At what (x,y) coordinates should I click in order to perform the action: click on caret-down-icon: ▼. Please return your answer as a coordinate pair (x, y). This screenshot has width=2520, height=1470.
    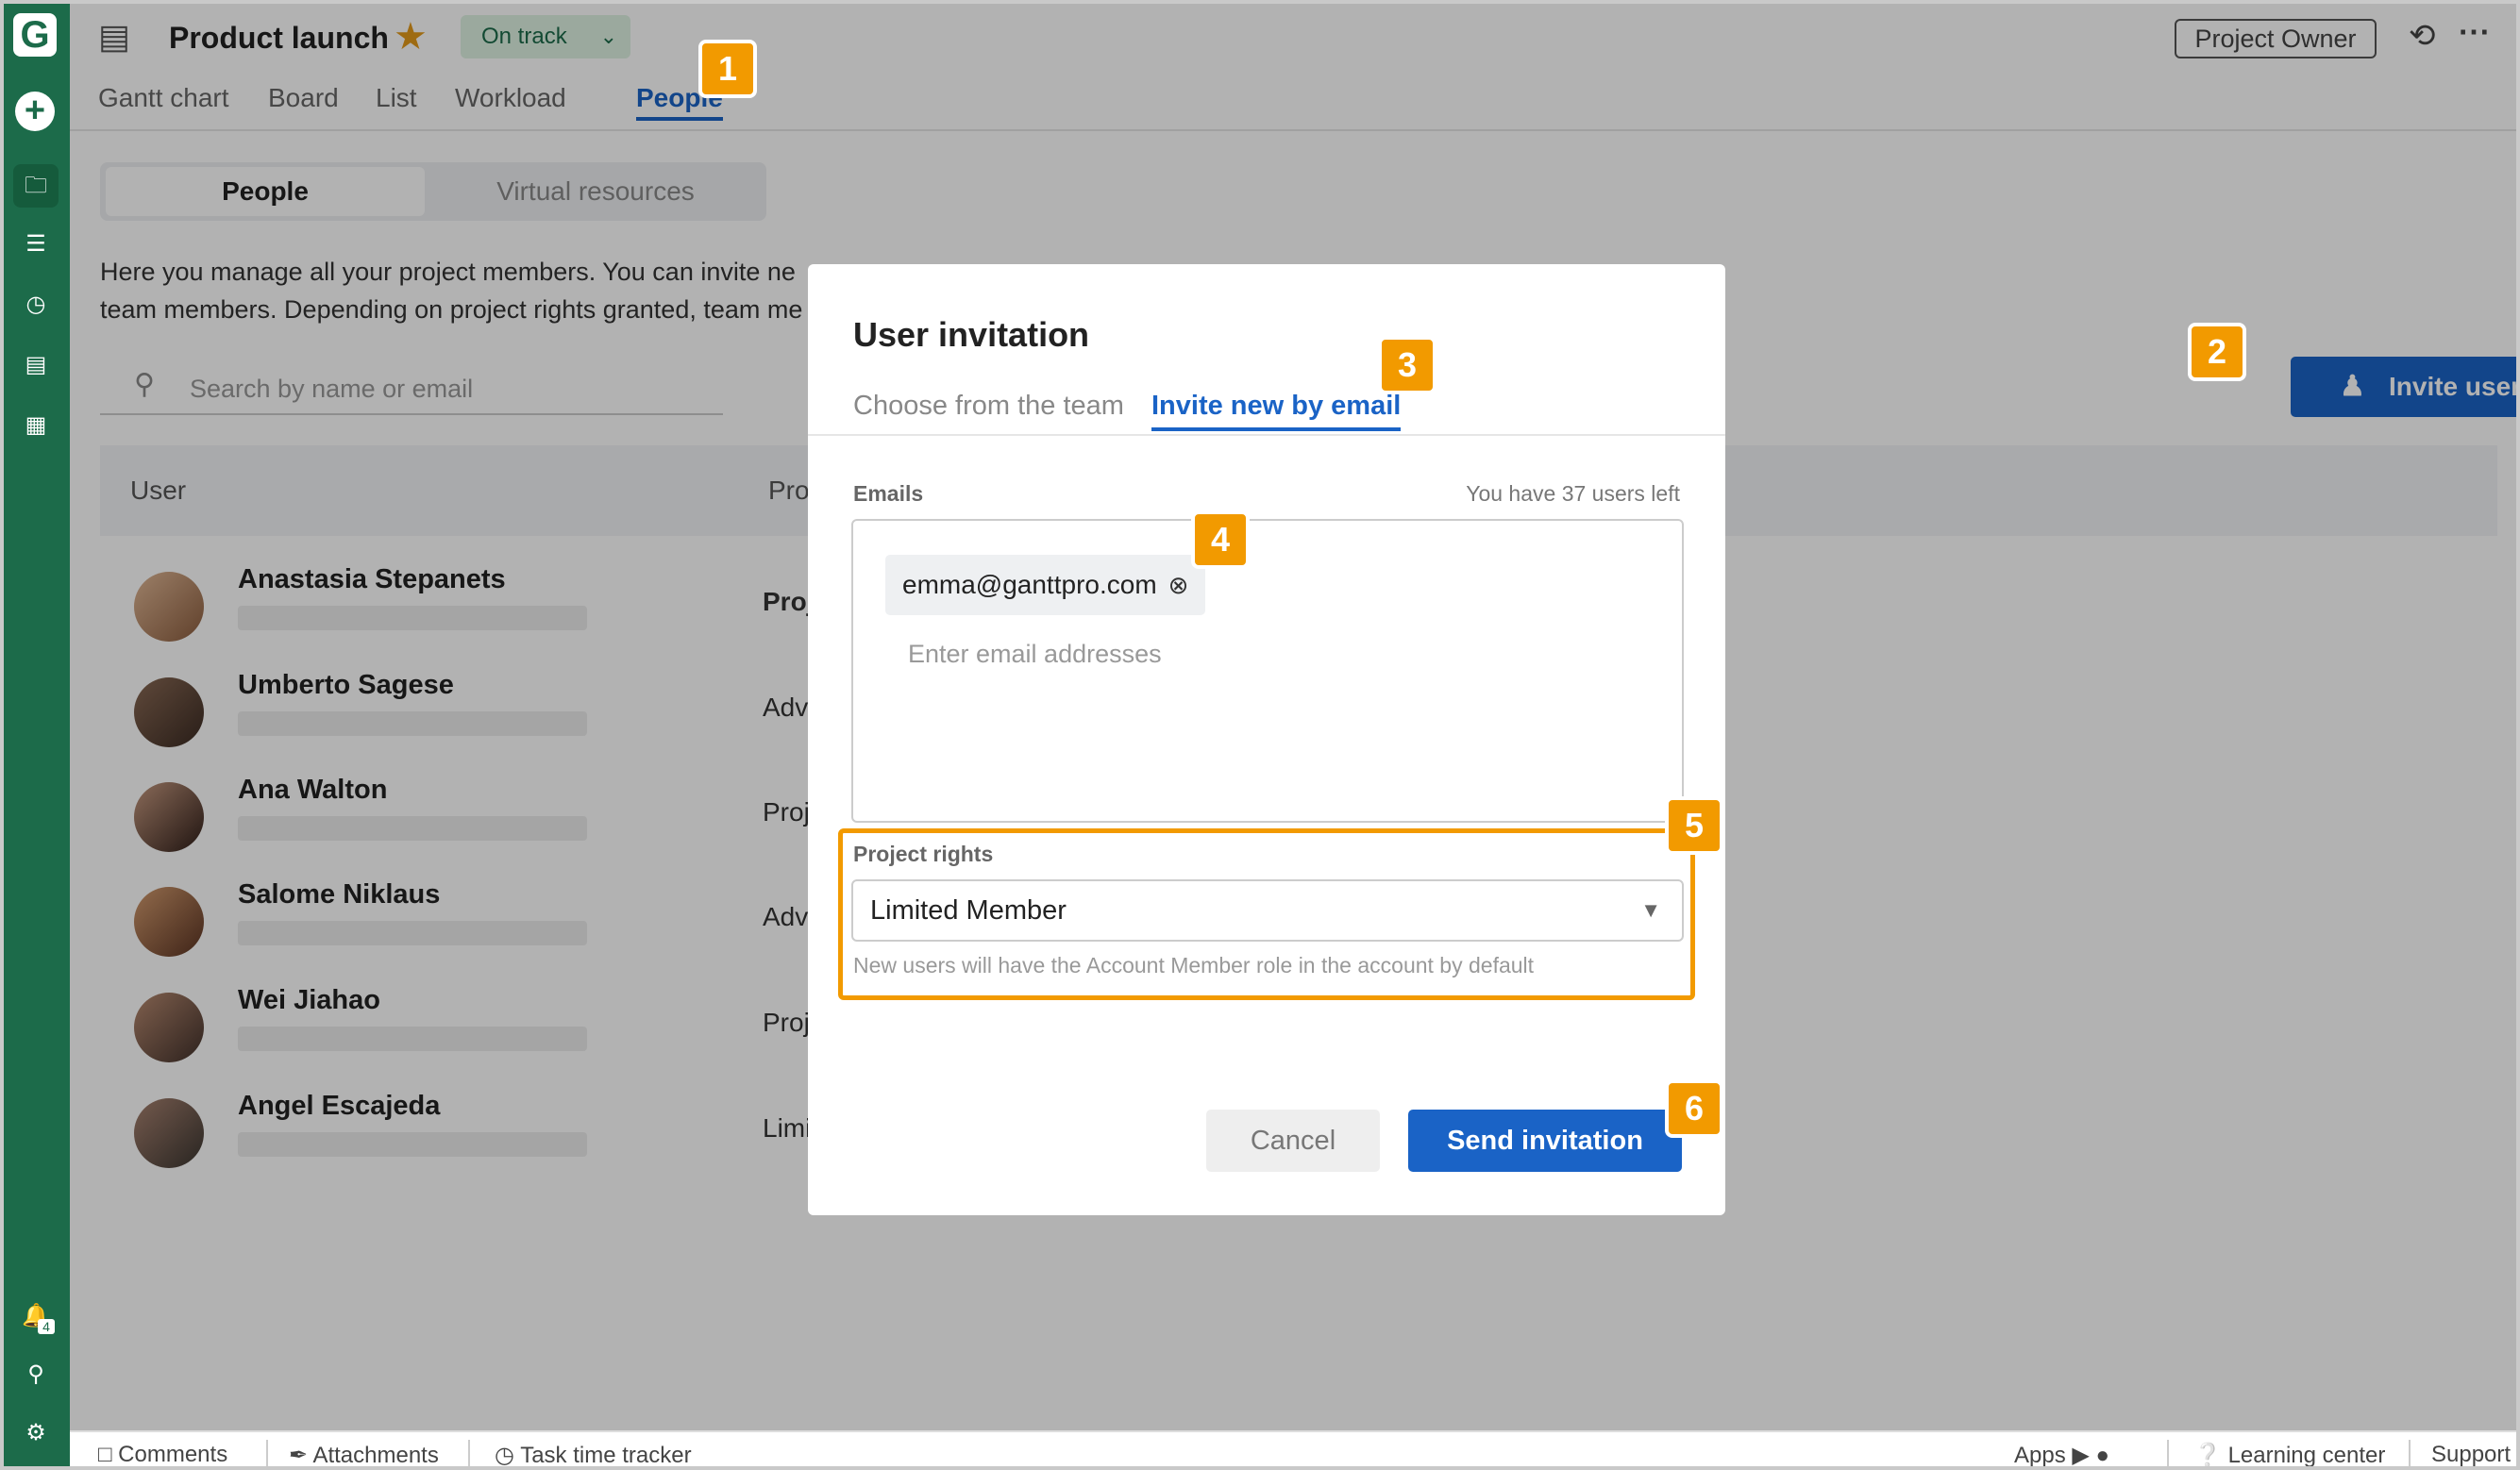
    Looking at the image, I should click on (1650, 910).